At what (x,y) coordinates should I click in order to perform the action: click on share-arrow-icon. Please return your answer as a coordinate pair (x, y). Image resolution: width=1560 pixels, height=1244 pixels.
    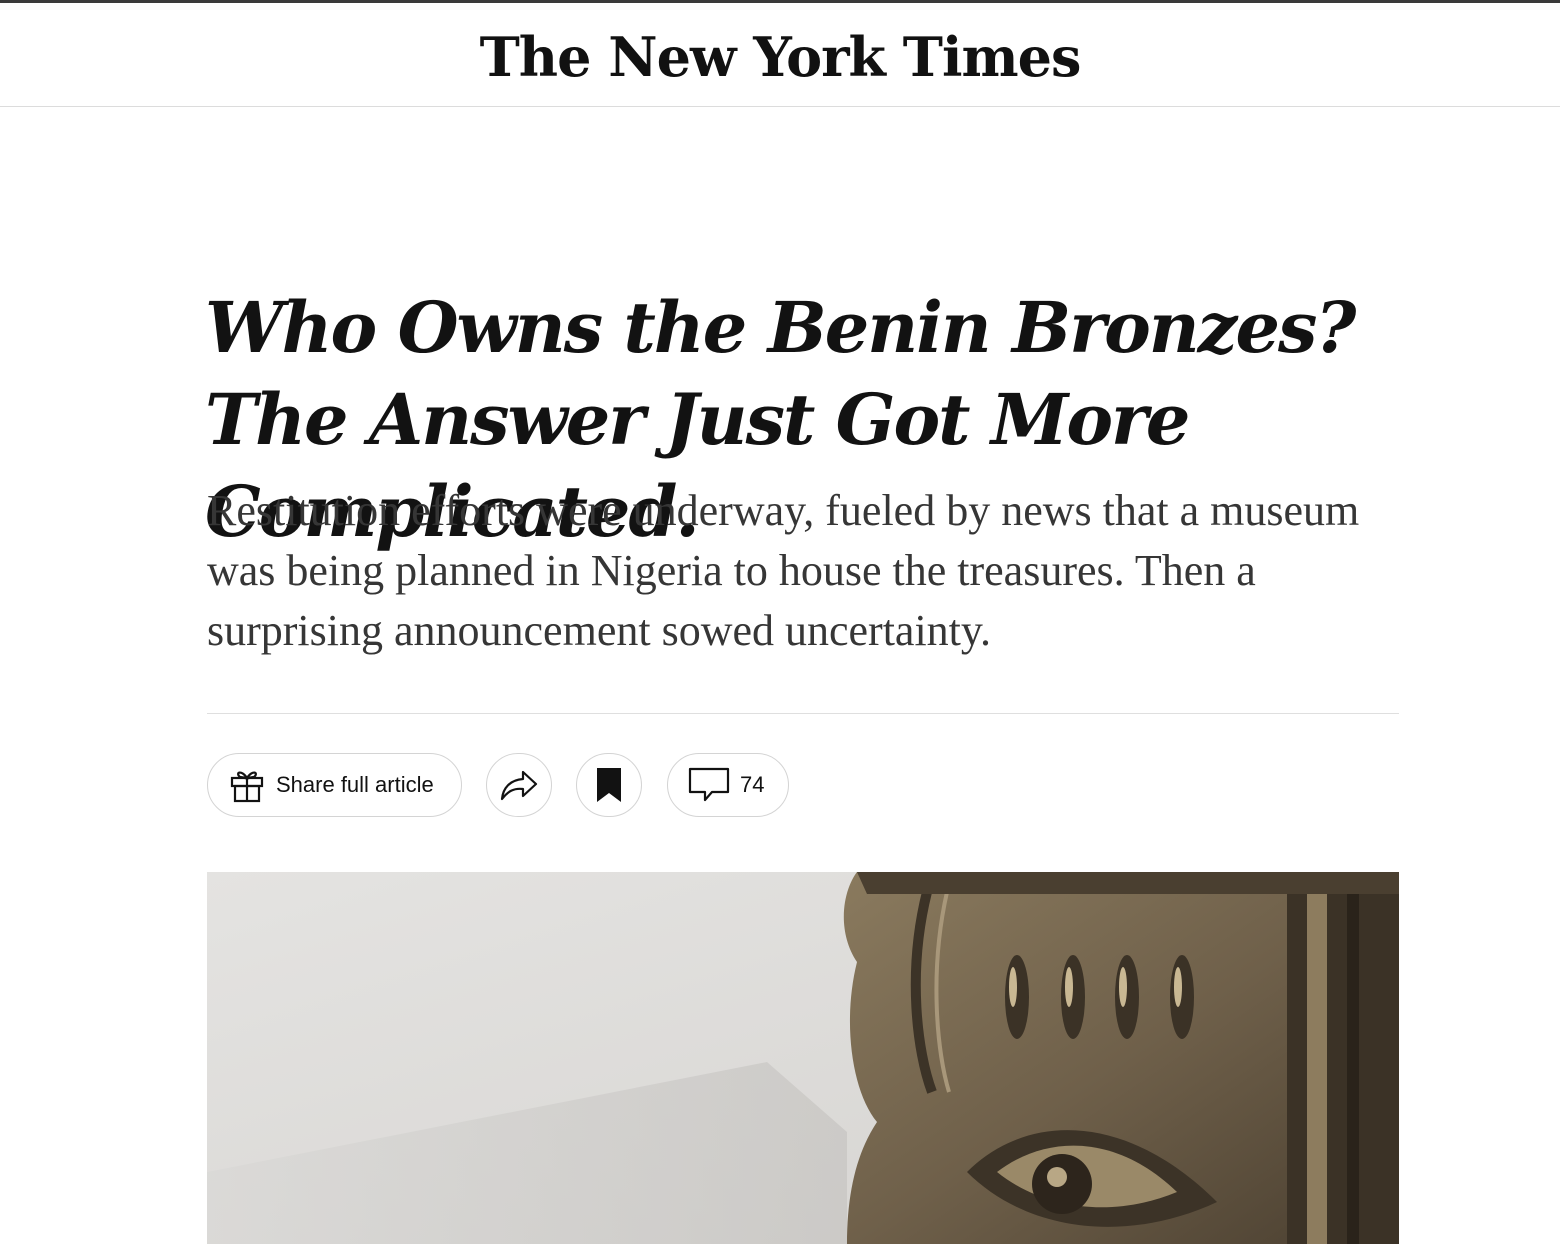
    Looking at the image, I should click on (519, 785).